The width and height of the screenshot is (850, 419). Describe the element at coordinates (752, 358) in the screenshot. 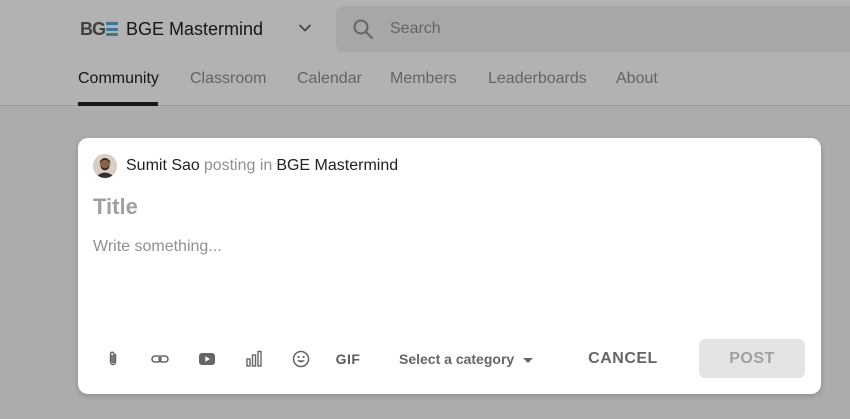

I see `post-button: POST` at that location.